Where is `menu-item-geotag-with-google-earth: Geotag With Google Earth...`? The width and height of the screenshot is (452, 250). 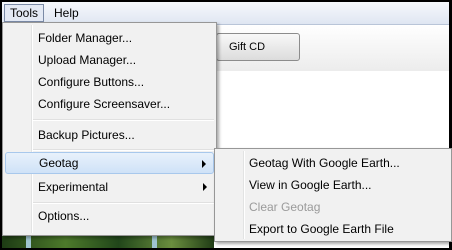 menu-item-geotag-with-google-earth: Geotag With Google Earth... is located at coordinates (333, 163).